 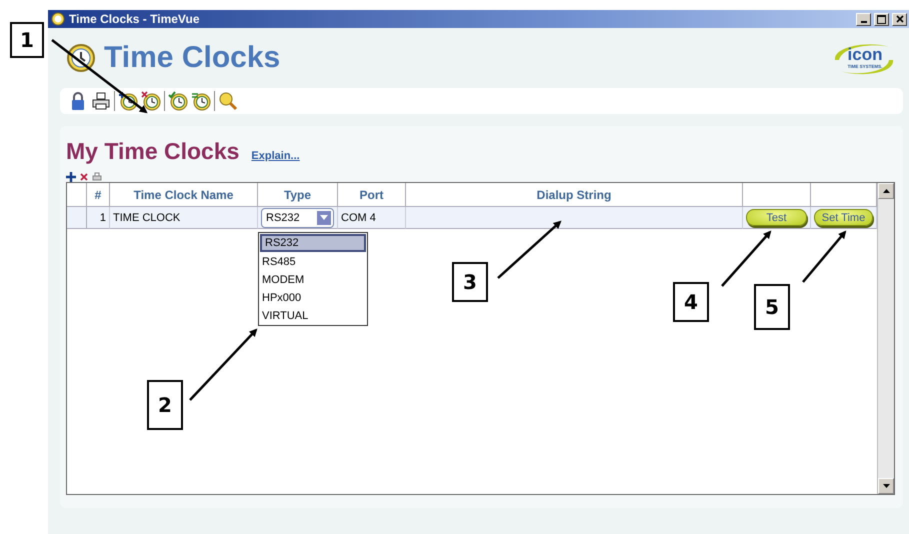 What do you see at coordinates (84, 177) in the screenshot?
I see `delete-icon` at bounding box center [84, 177].